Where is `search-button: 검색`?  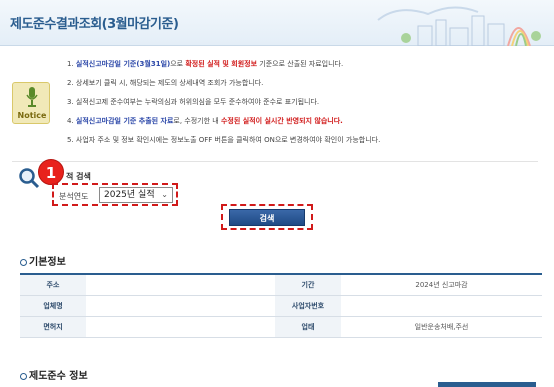 search-button: 검색 is located at coordinates (267, 217).